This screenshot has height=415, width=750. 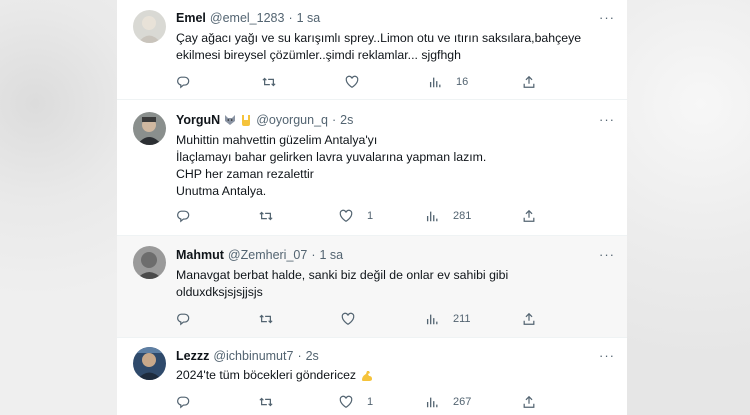 I want to click on views-button: 211, so click(x=448, y=319).